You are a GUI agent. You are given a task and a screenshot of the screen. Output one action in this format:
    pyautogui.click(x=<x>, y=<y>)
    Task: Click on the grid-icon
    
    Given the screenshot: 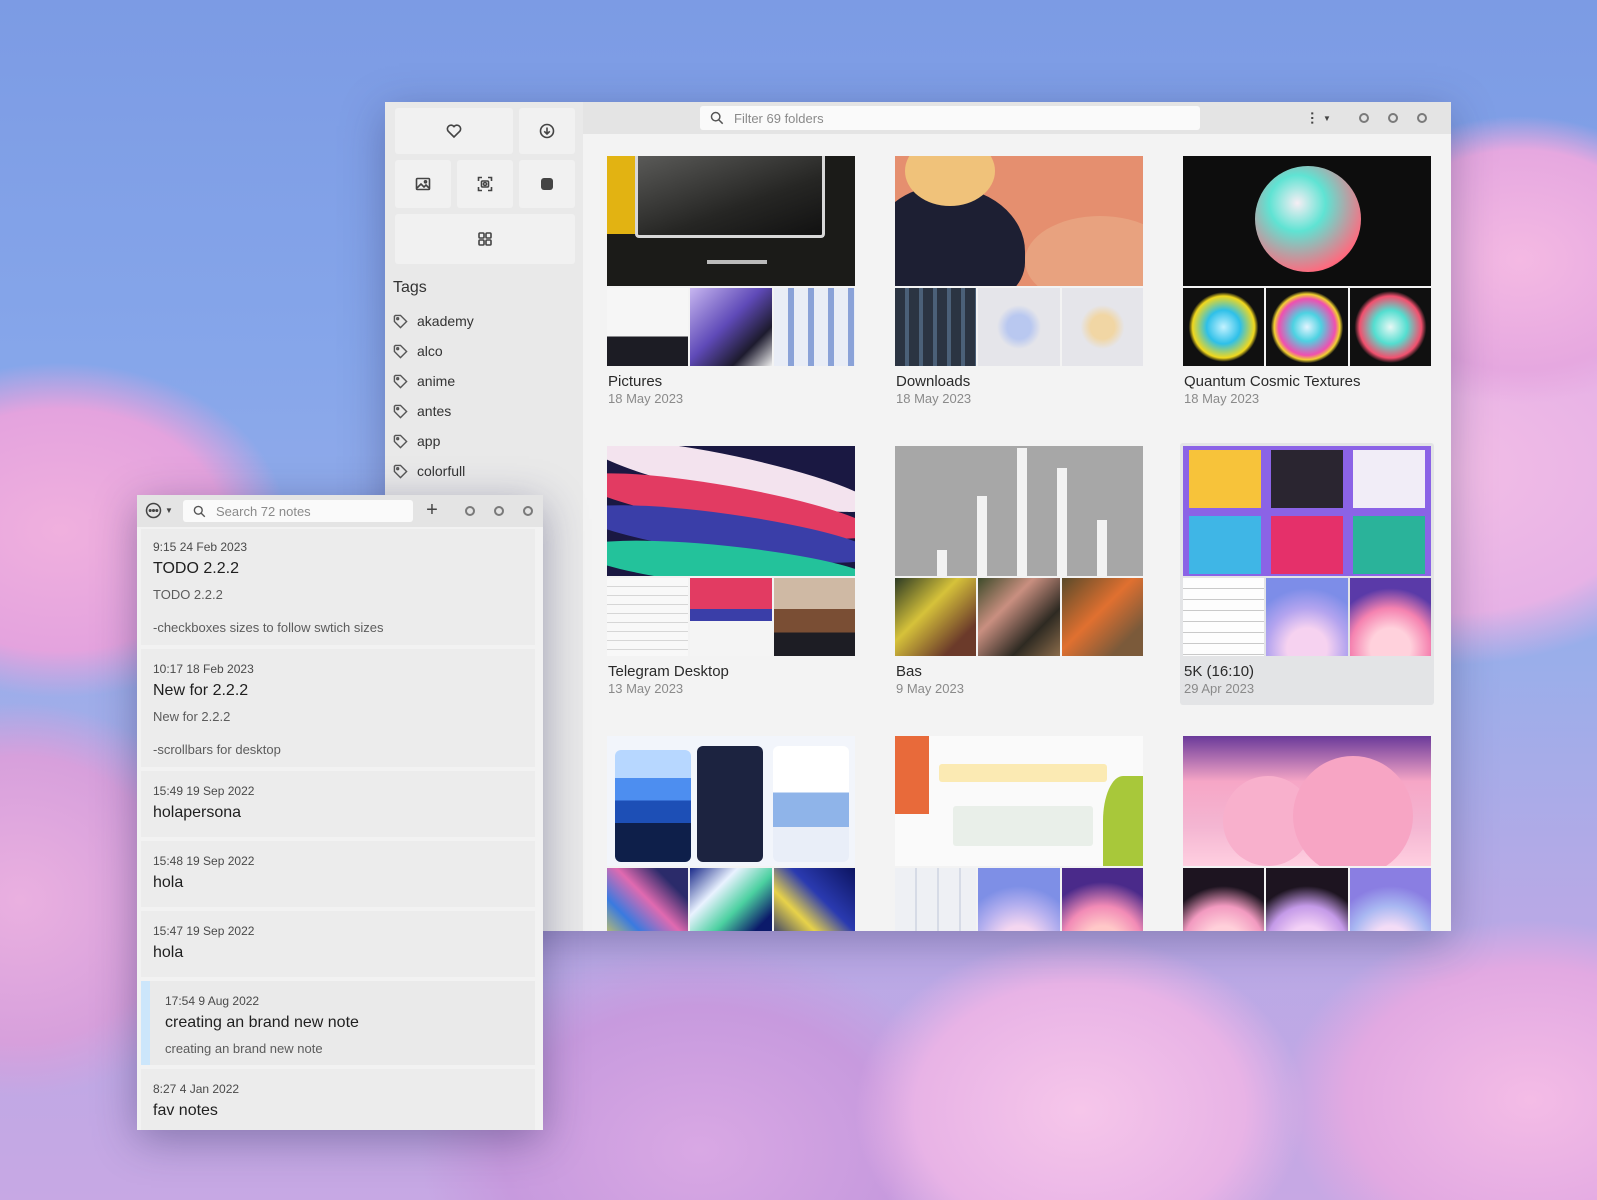 What is the action you would take?
    pyautogui.click(x=485, y=239)
    